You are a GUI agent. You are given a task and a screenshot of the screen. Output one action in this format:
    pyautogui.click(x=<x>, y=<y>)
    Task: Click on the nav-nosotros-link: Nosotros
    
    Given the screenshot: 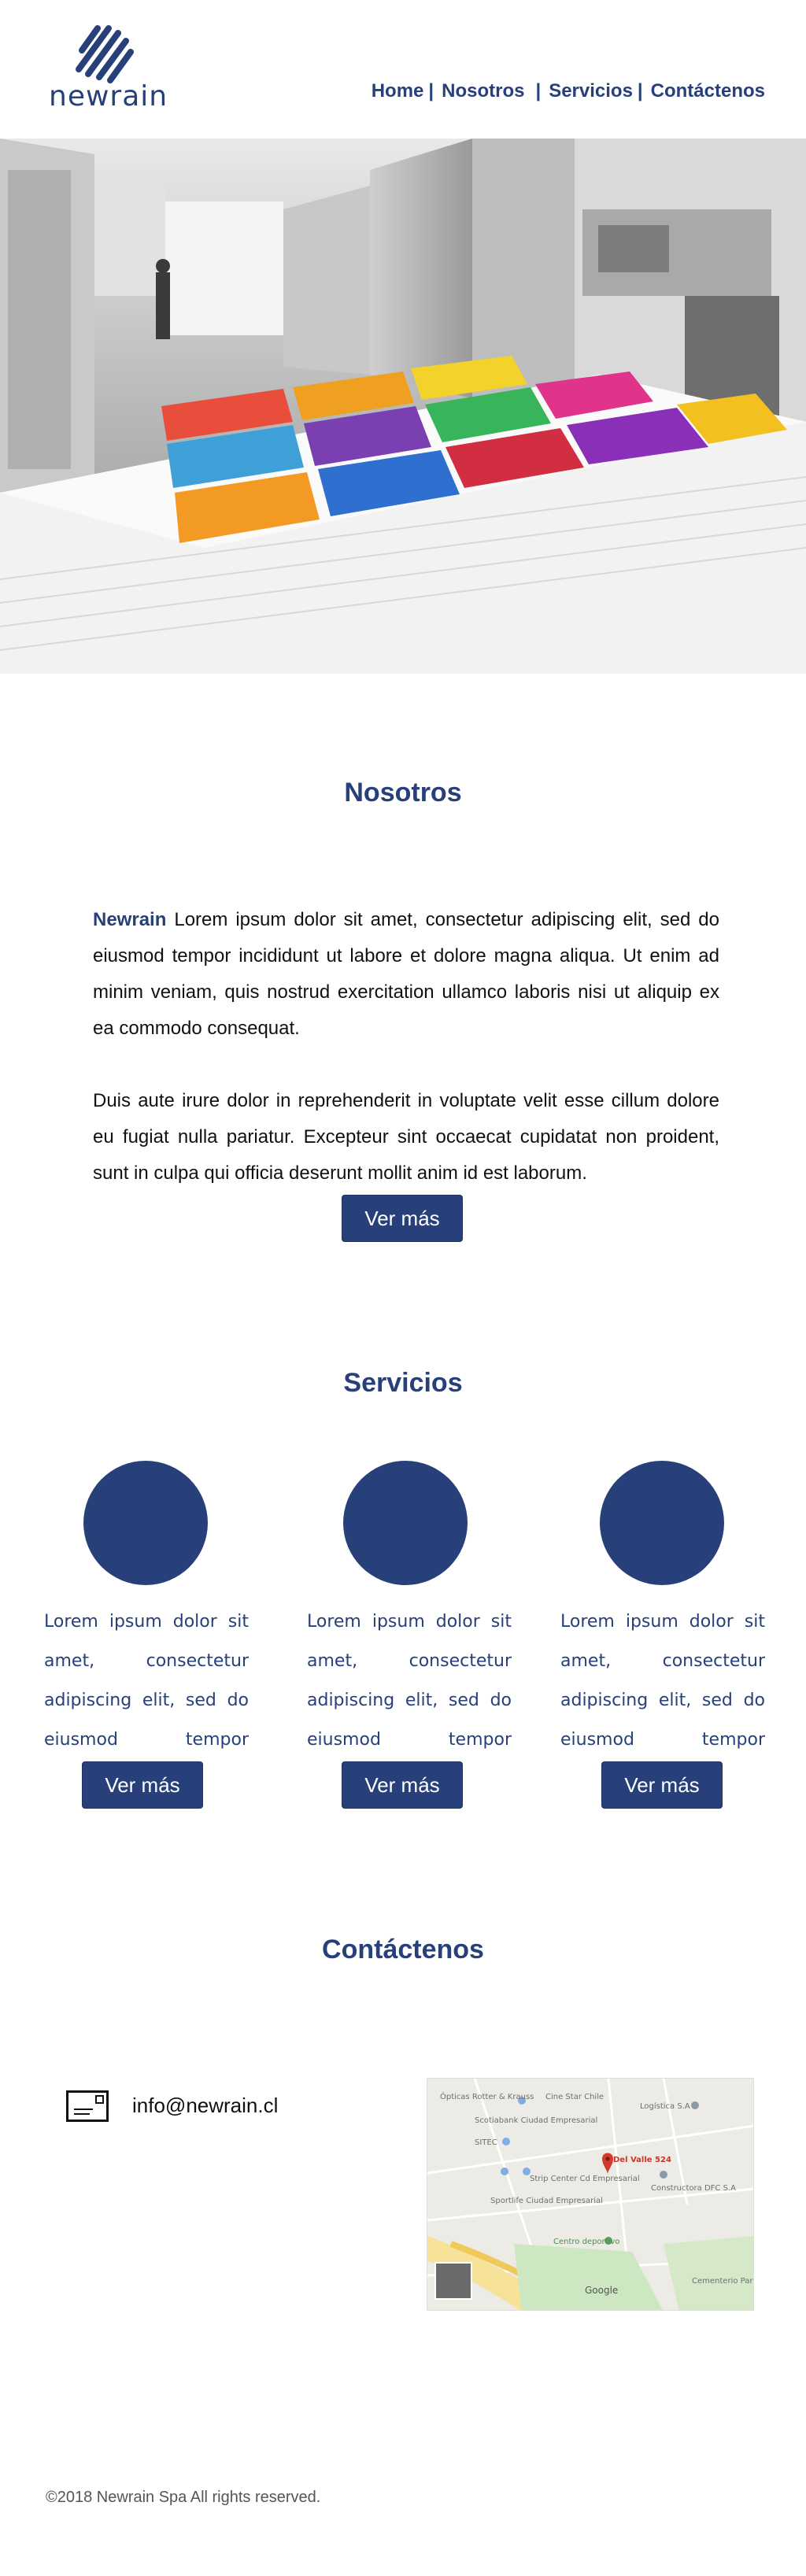 What is the action you would take?
    pyautogui.click(x=483, y=91)
    